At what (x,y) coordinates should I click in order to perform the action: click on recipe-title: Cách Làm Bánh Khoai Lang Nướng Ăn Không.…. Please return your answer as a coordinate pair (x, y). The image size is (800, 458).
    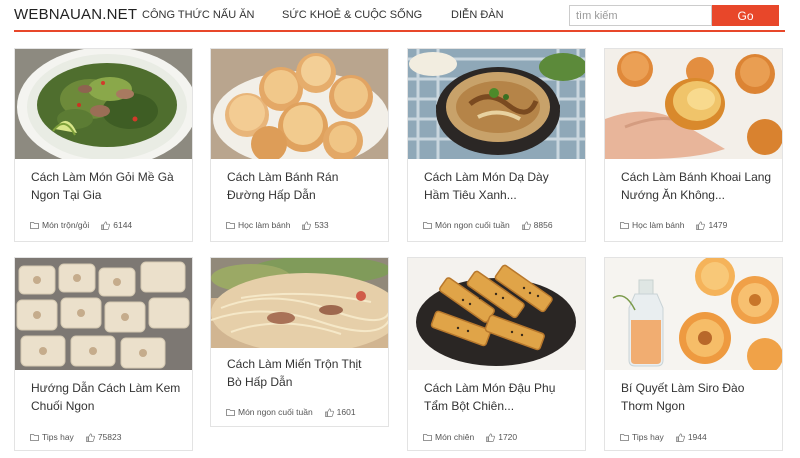
    Looking at the image, I should click on (696, 186).